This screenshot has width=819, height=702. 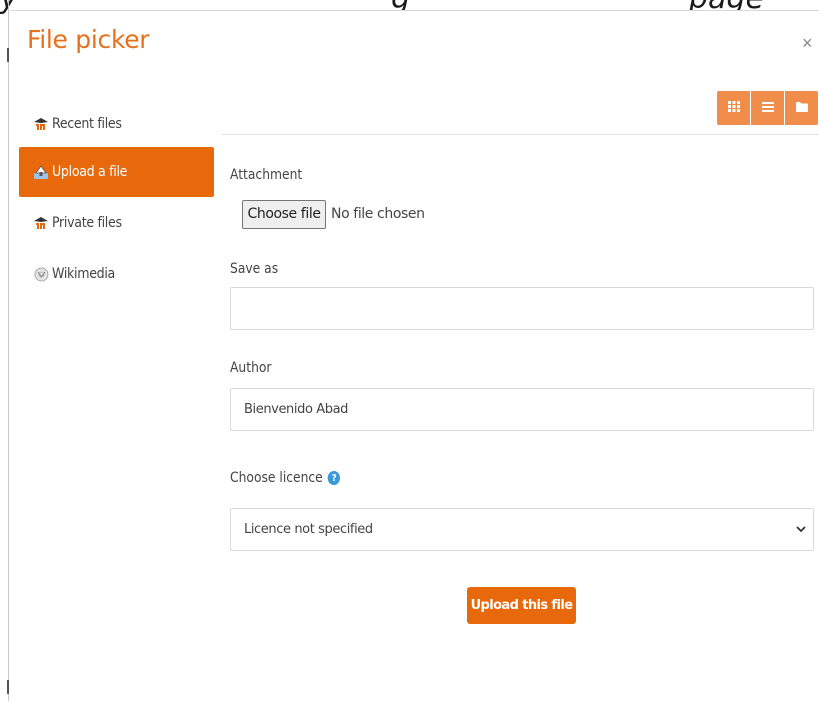 I want to click on list-view-icon, so click(x=767, y=108).